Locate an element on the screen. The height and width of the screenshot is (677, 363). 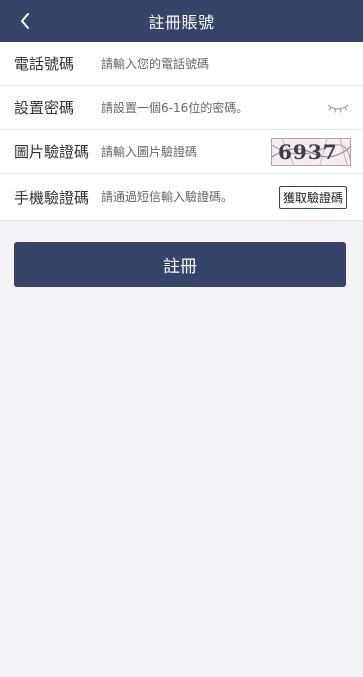
sms-row: 手機驗證碼 獲取驗證碼 is located at coordinates (181, 197).